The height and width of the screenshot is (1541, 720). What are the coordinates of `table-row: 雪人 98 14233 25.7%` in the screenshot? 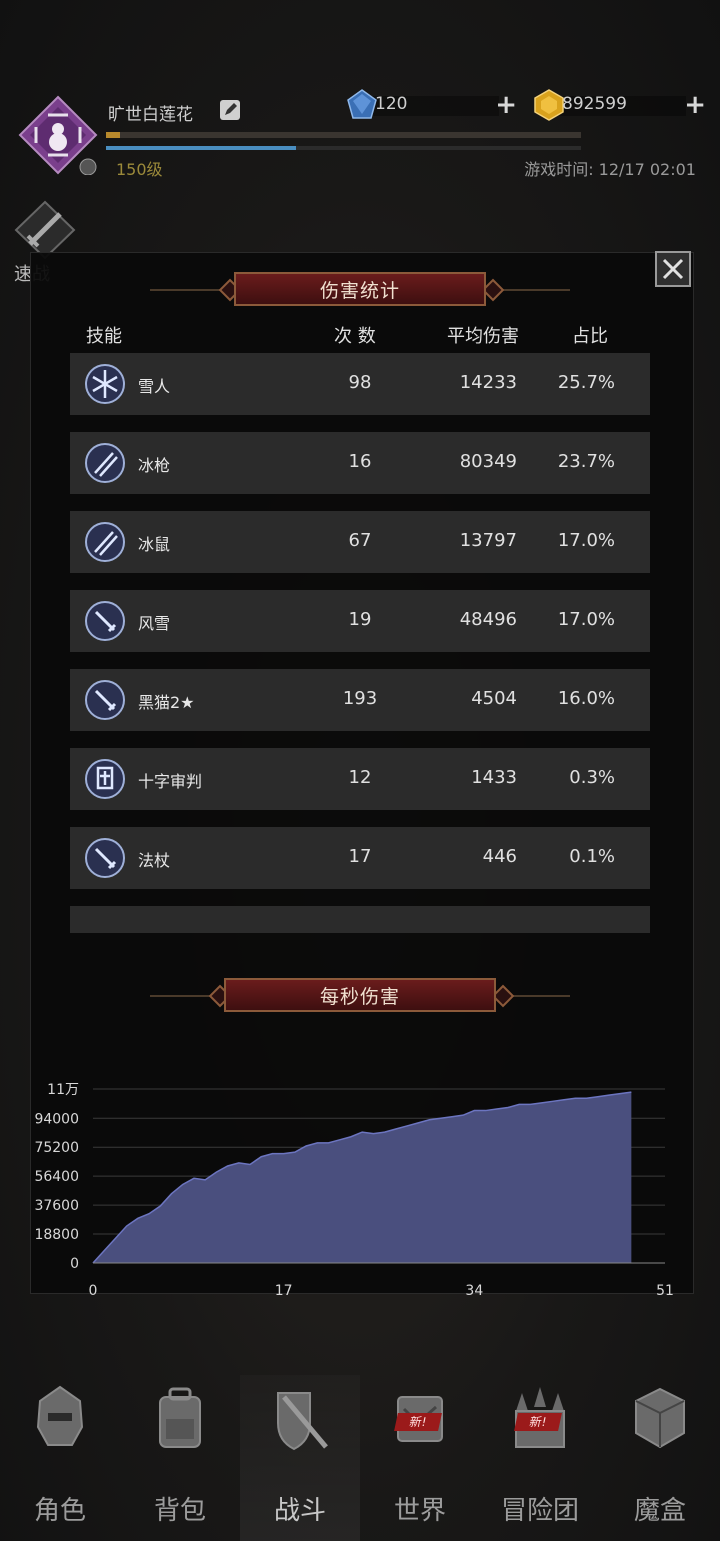 It's located at (360, 384).